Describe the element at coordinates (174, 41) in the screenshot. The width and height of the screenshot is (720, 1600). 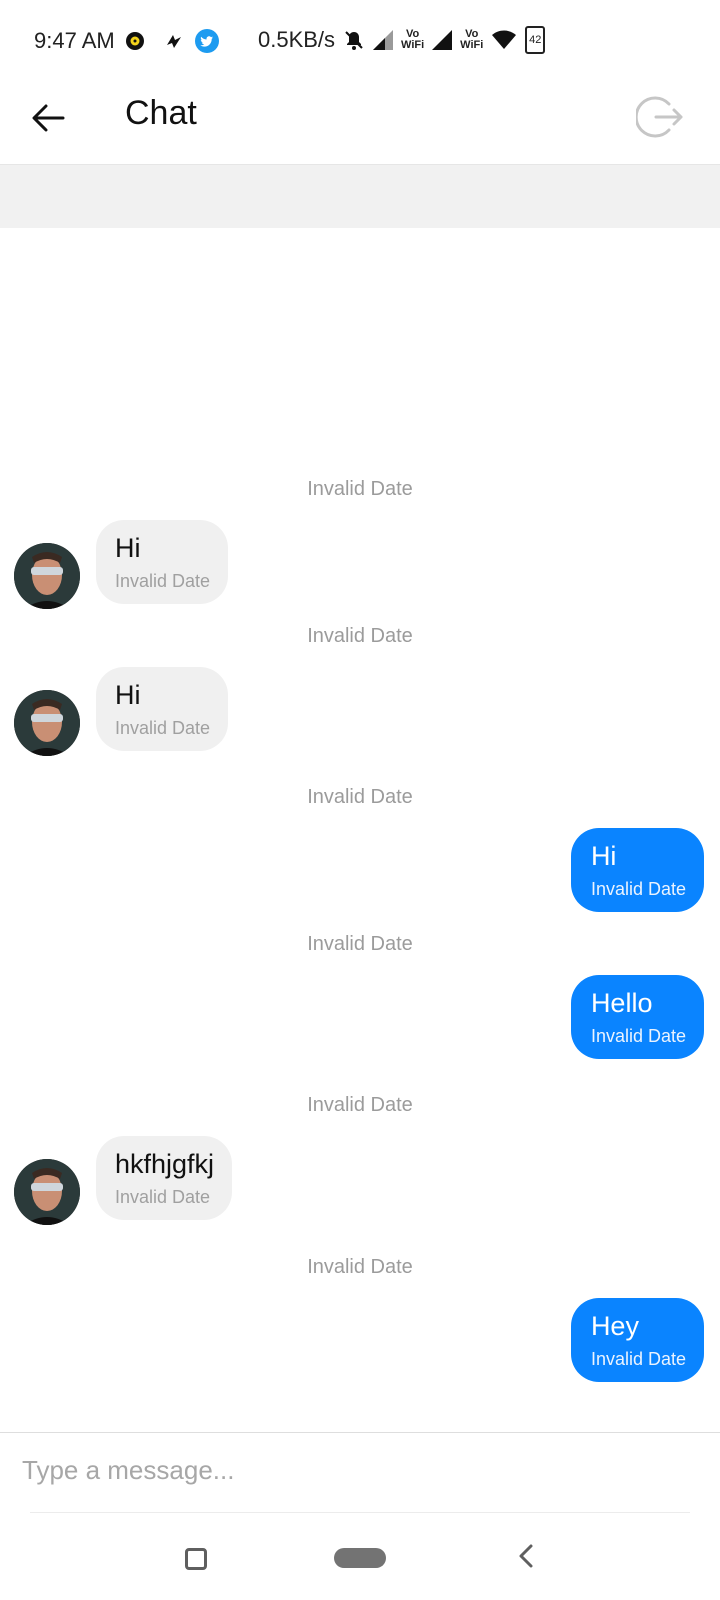
I see `sync-app-icon` at that location.